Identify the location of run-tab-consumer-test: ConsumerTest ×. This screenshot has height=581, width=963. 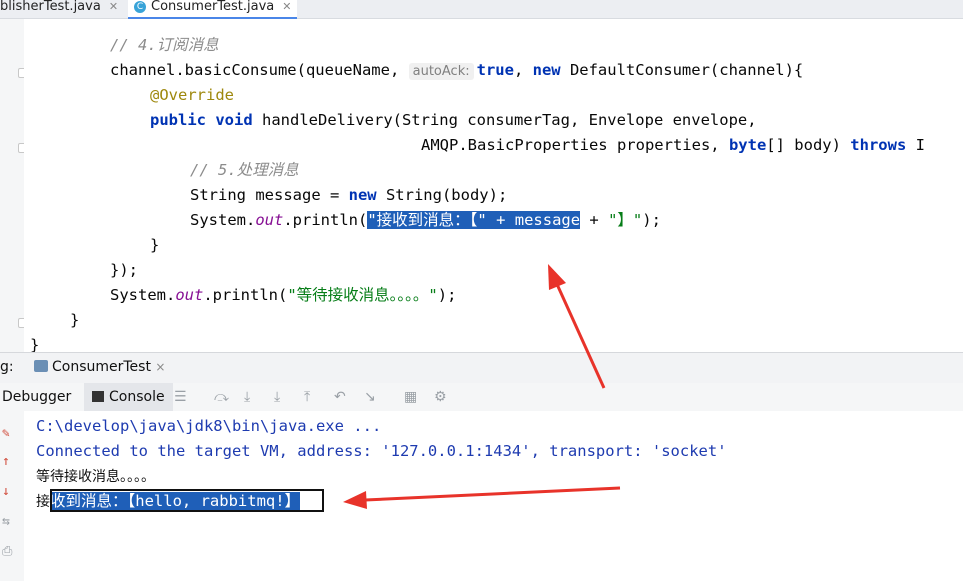
(100, 372).